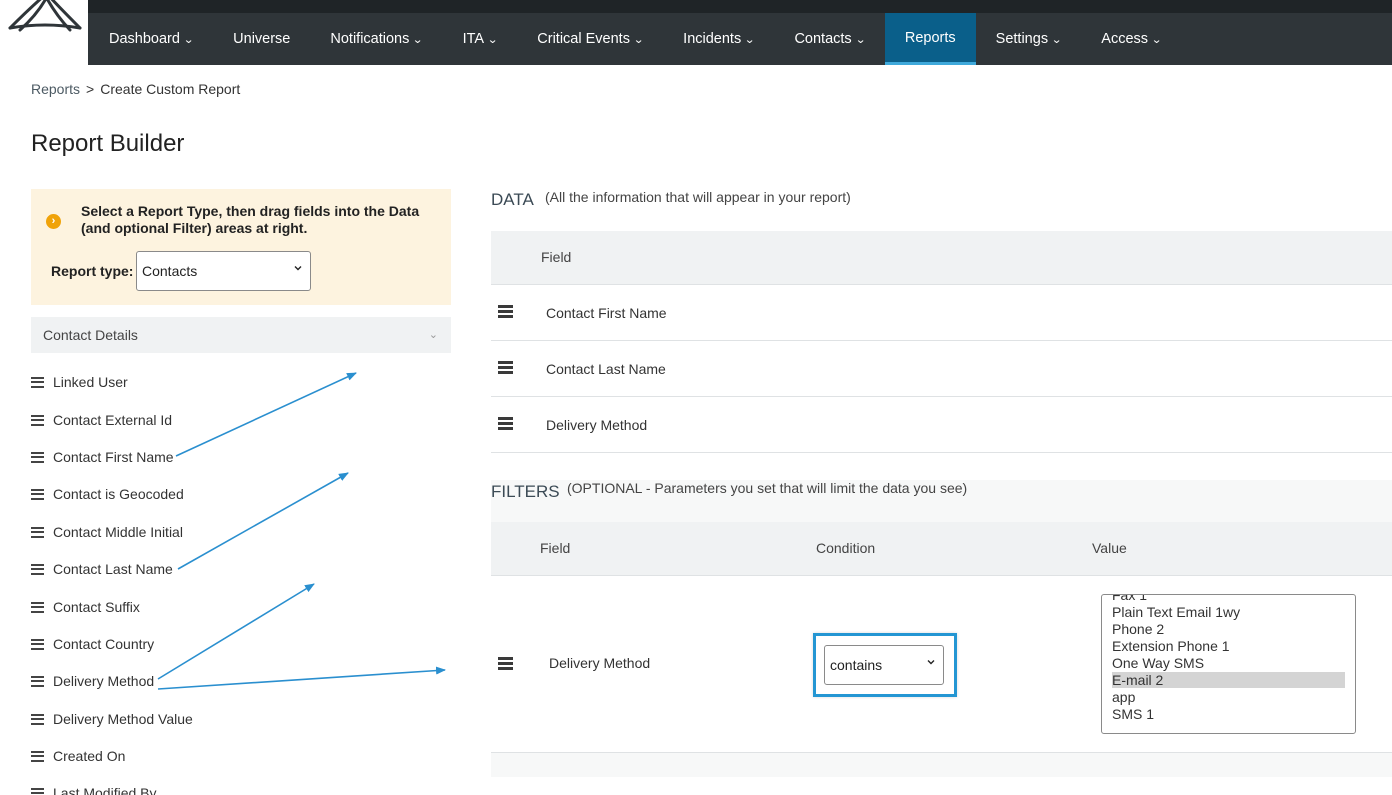 The width and height of the screenshot is (1392, 795). I want to click on value-option: One Way SMS, so click(1228, 663).